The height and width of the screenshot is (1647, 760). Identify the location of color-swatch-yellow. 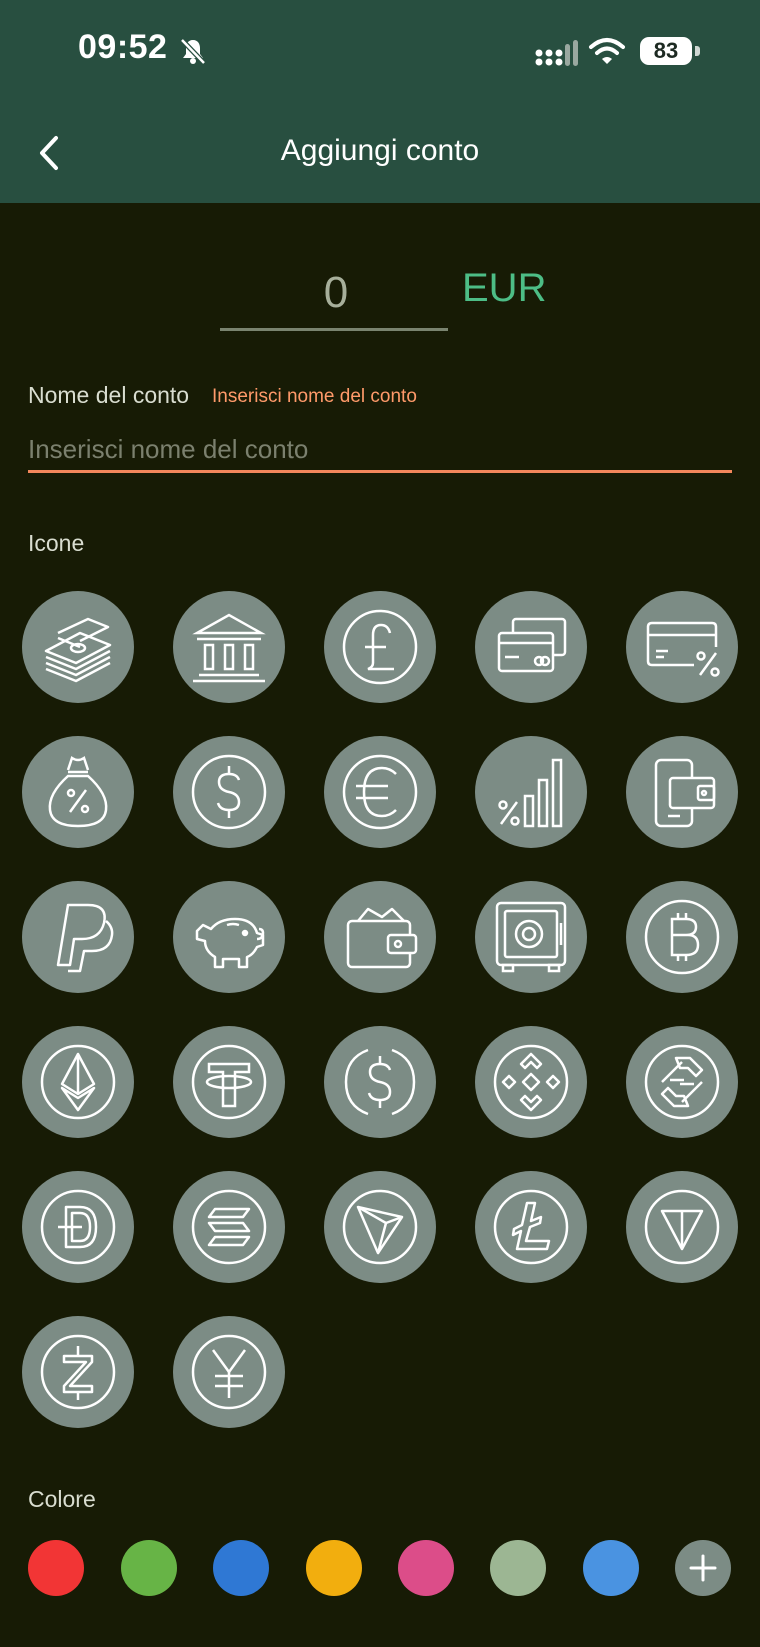
(334, 1568).